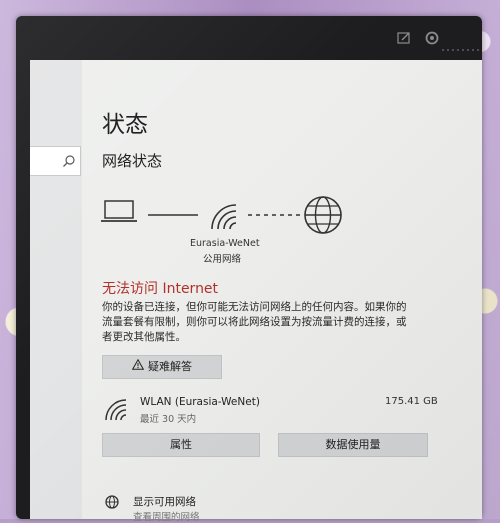 The width and height of the screenshot is (500, 523). I want to click on connection-name: WLAN (Eurasia-WeNet), so click(200, 402).